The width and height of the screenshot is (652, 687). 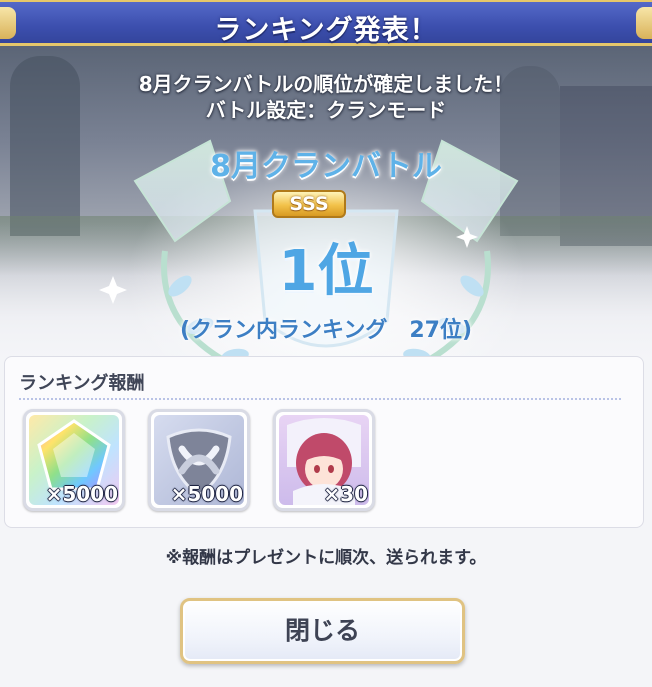 I want to click on announcement-line-2: バトル設定：クランモード, so click(x=326, y=110).